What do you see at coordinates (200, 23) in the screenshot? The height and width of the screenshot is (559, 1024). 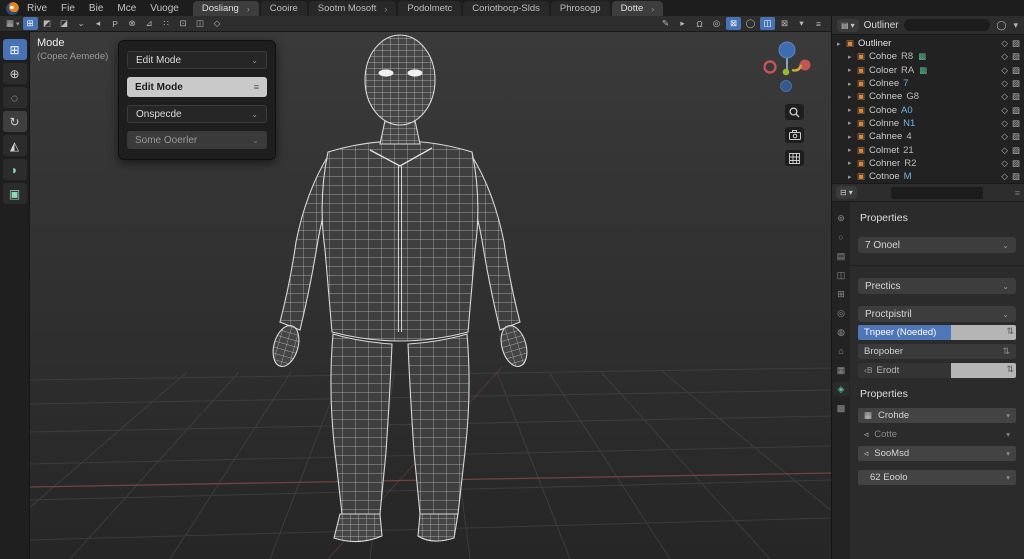 I see `pivot-point-icon: ◫` at bounding box center [200, 23].